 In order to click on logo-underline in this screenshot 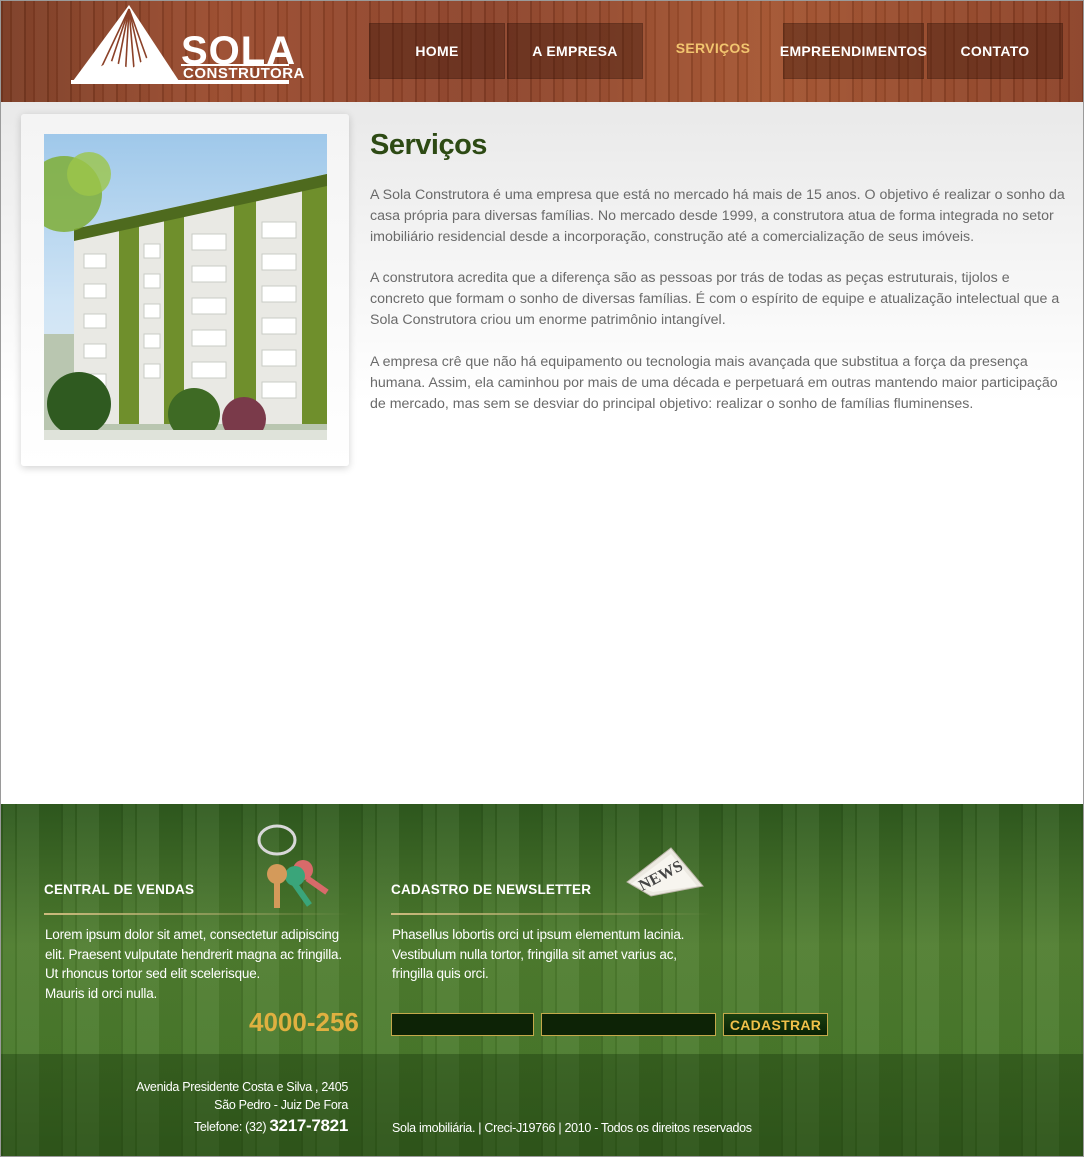, I will do `click(180, 82)`.